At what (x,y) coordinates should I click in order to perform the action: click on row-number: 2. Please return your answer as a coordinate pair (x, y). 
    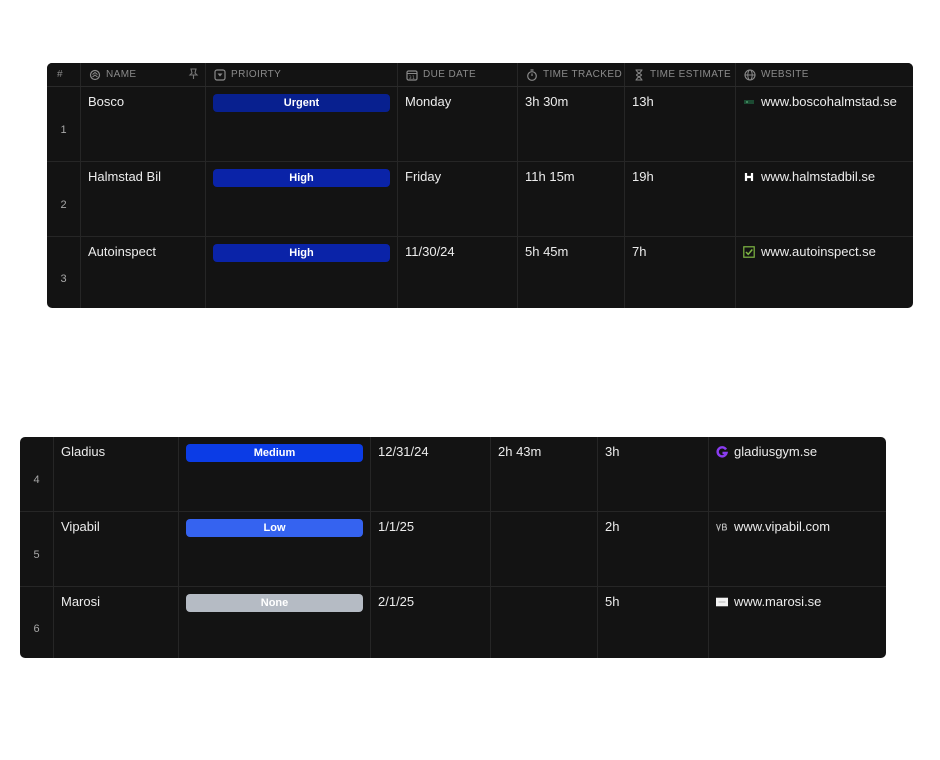
    Looking at the image, I should click on (64, 199).